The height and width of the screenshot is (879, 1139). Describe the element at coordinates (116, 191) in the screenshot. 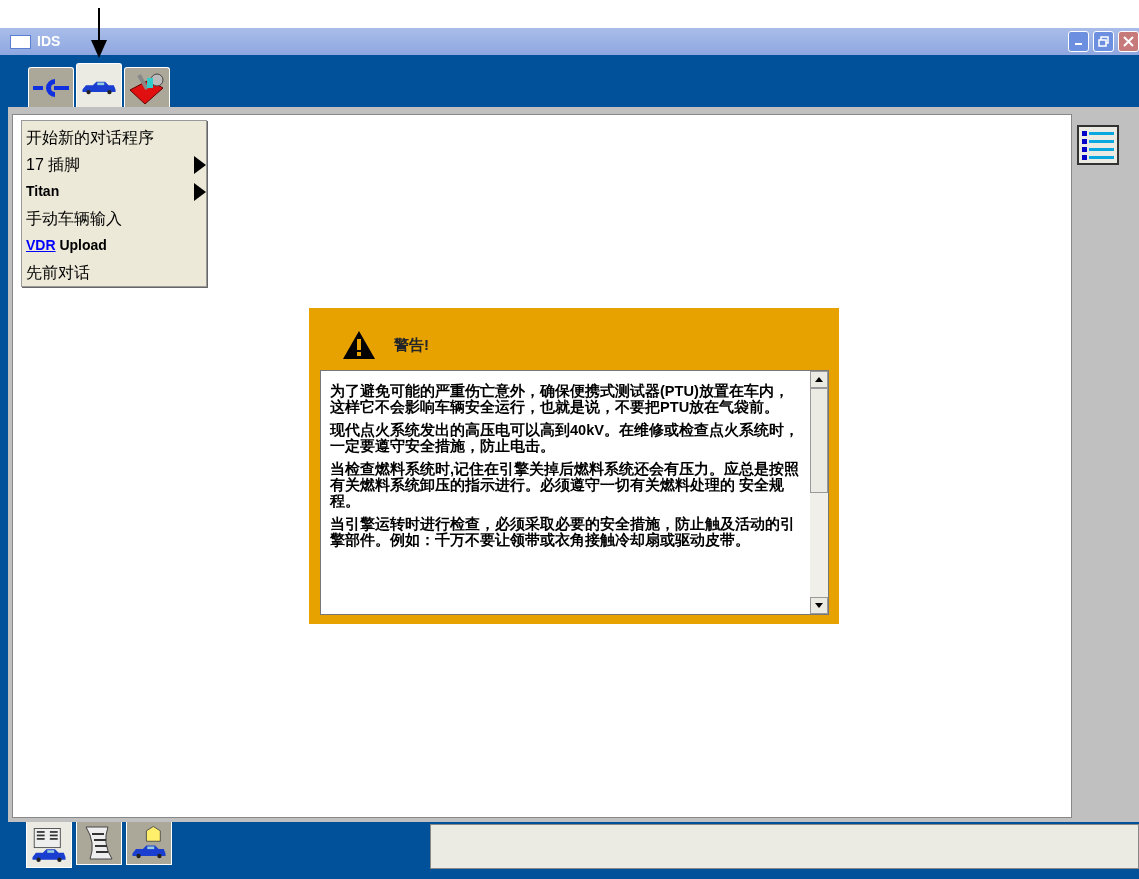

I see `submenu-item: Titan` at that location.